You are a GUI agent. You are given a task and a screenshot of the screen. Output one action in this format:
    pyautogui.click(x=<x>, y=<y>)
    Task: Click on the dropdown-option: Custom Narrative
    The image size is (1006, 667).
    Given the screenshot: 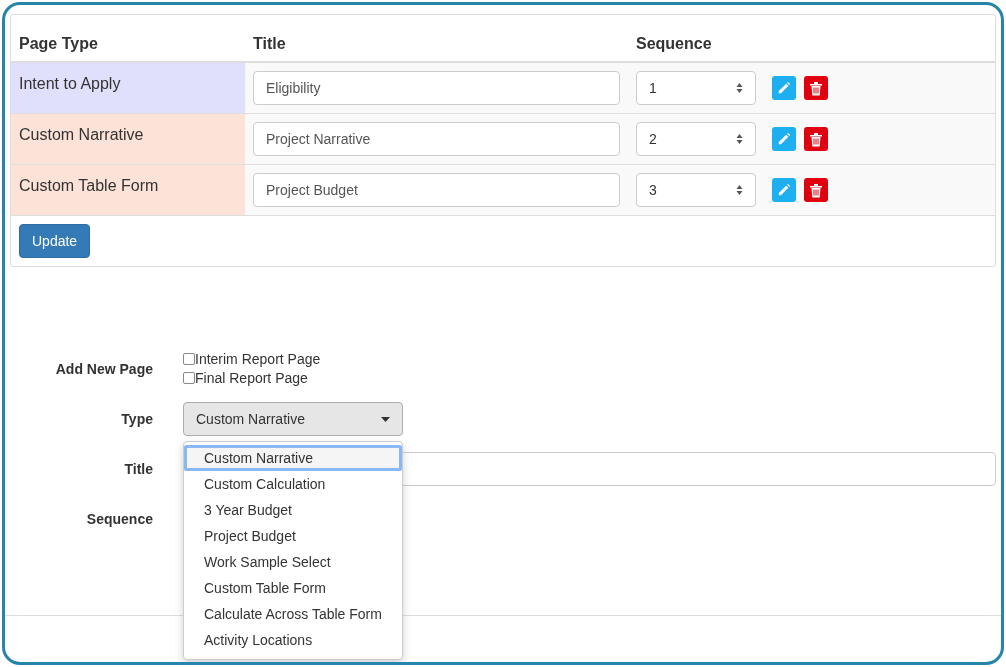 What is the action you would take?
    pyautogui.click(x=293, y=458)
    